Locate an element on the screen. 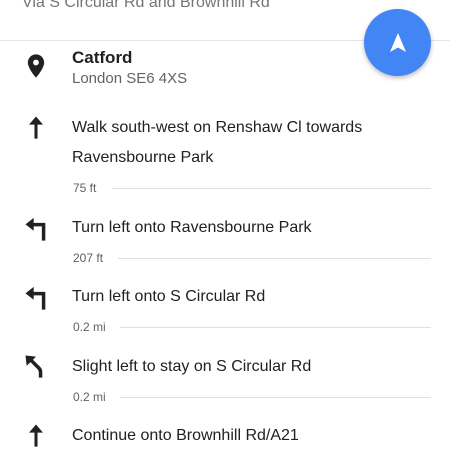  step-instruction: Turn left onto Ravensbourne Park is located at coordinates (192, 227).